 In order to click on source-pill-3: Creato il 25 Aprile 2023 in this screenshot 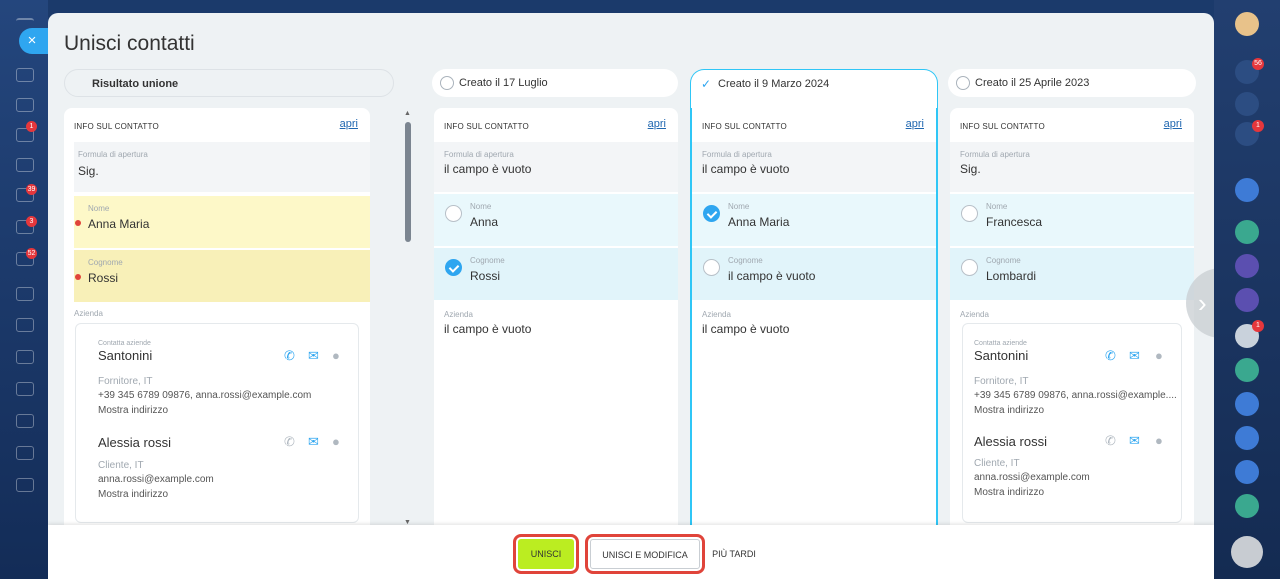, I will do `click(1072, 83)`.